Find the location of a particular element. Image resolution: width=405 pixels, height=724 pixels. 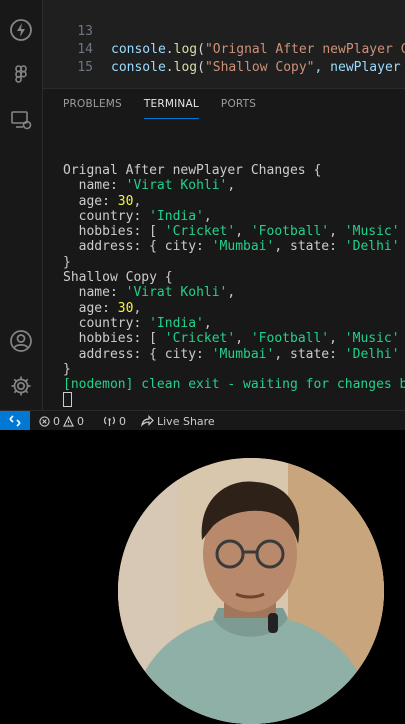

terminal-cursor-line is located at coordinates (234, 400).